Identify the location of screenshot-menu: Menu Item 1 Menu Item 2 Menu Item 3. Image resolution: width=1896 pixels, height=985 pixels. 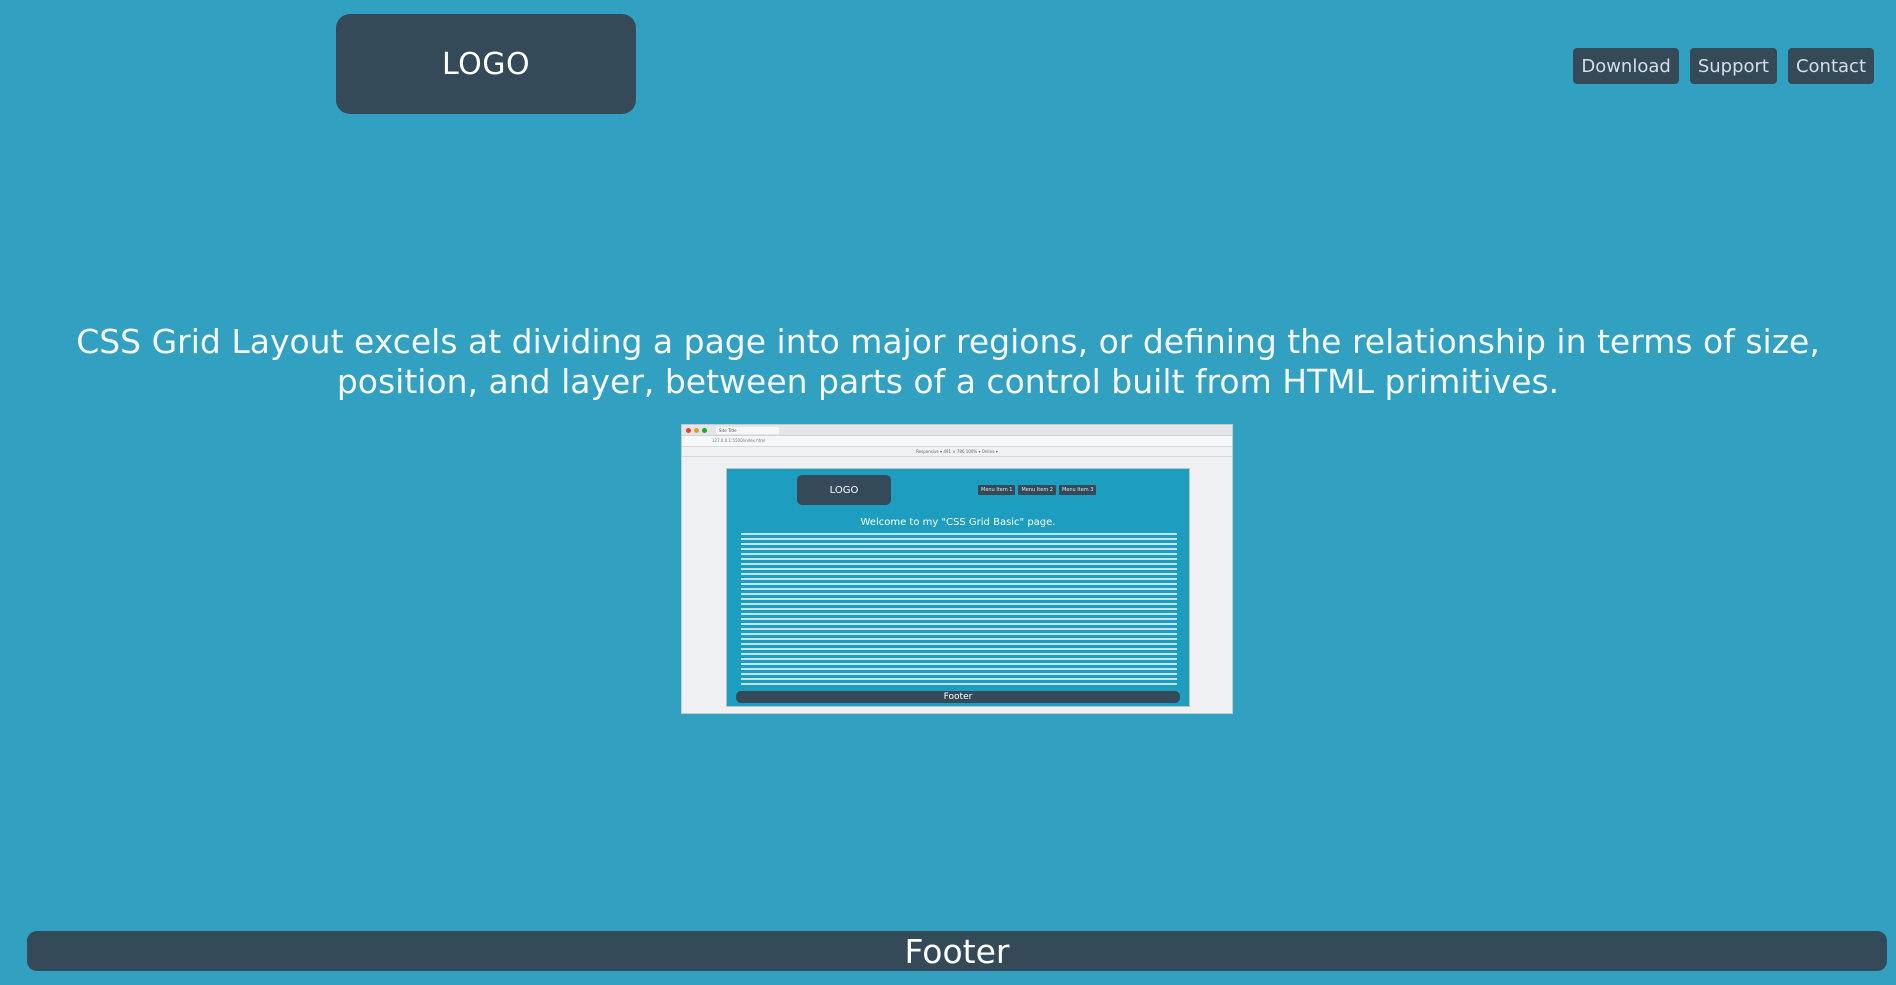
(1037, 490).